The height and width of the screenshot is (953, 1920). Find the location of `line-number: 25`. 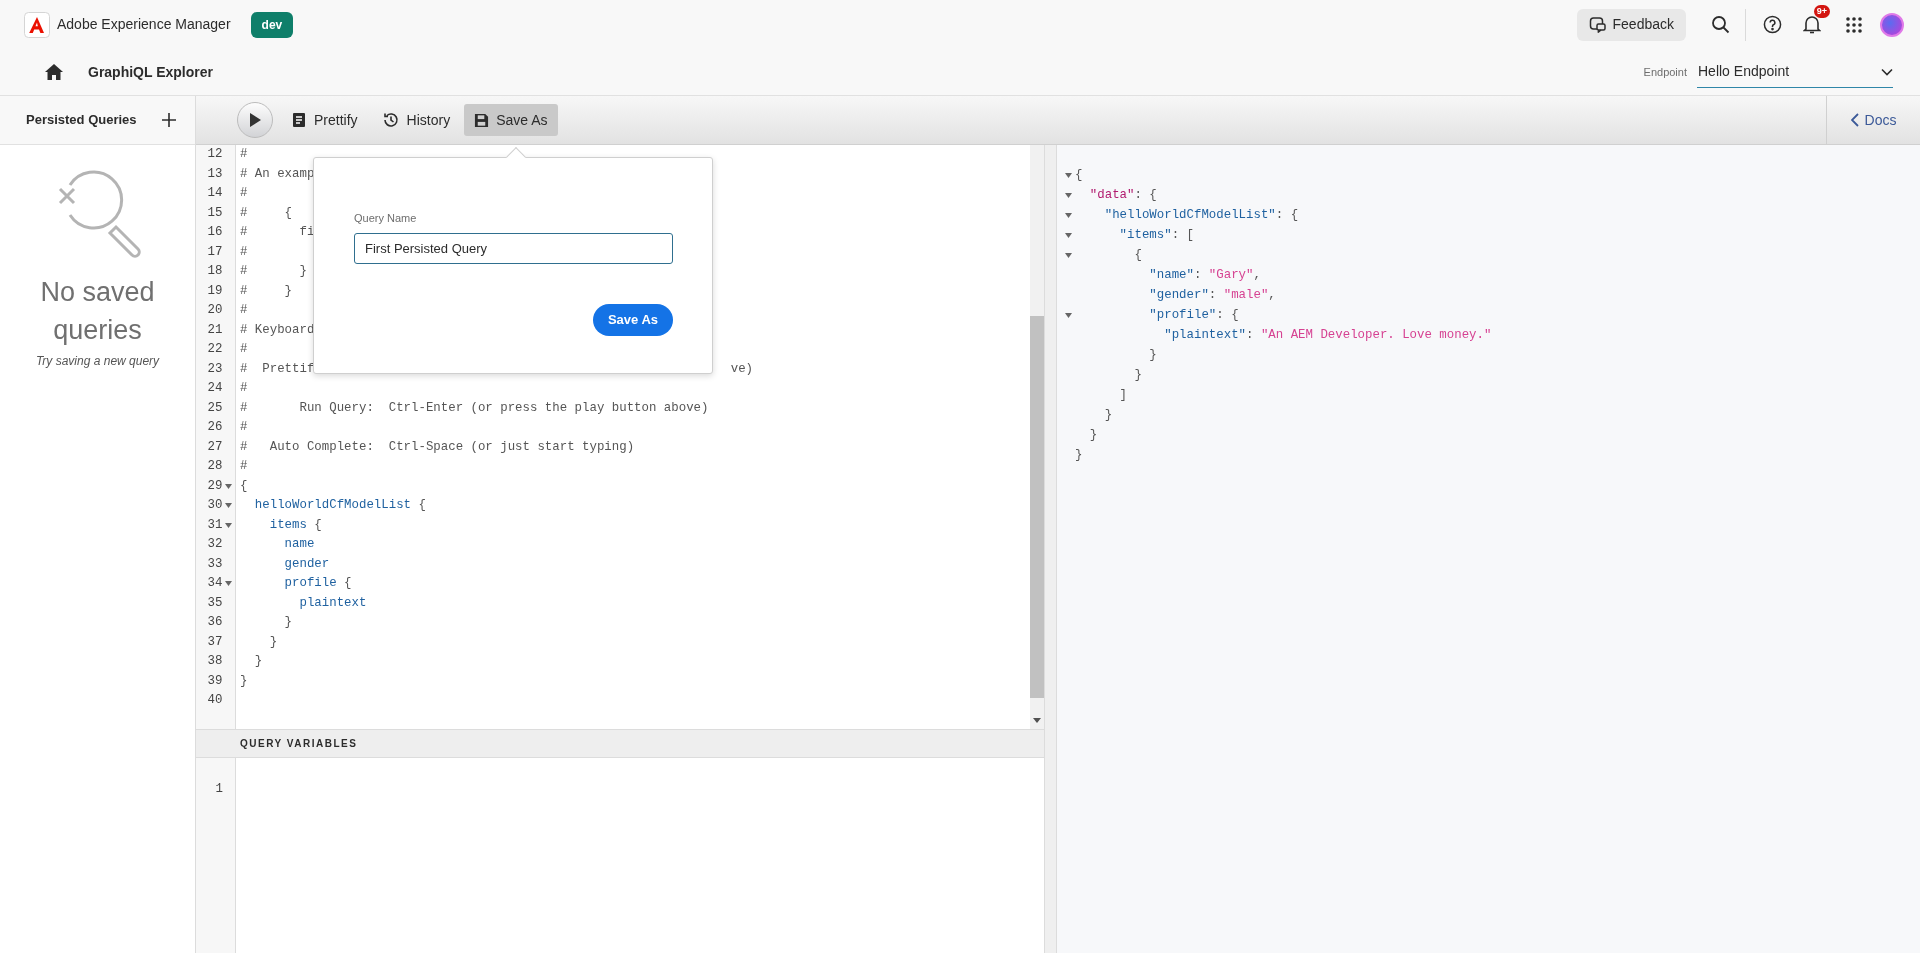

line-number: 25 is located at coordinates (214, 408).